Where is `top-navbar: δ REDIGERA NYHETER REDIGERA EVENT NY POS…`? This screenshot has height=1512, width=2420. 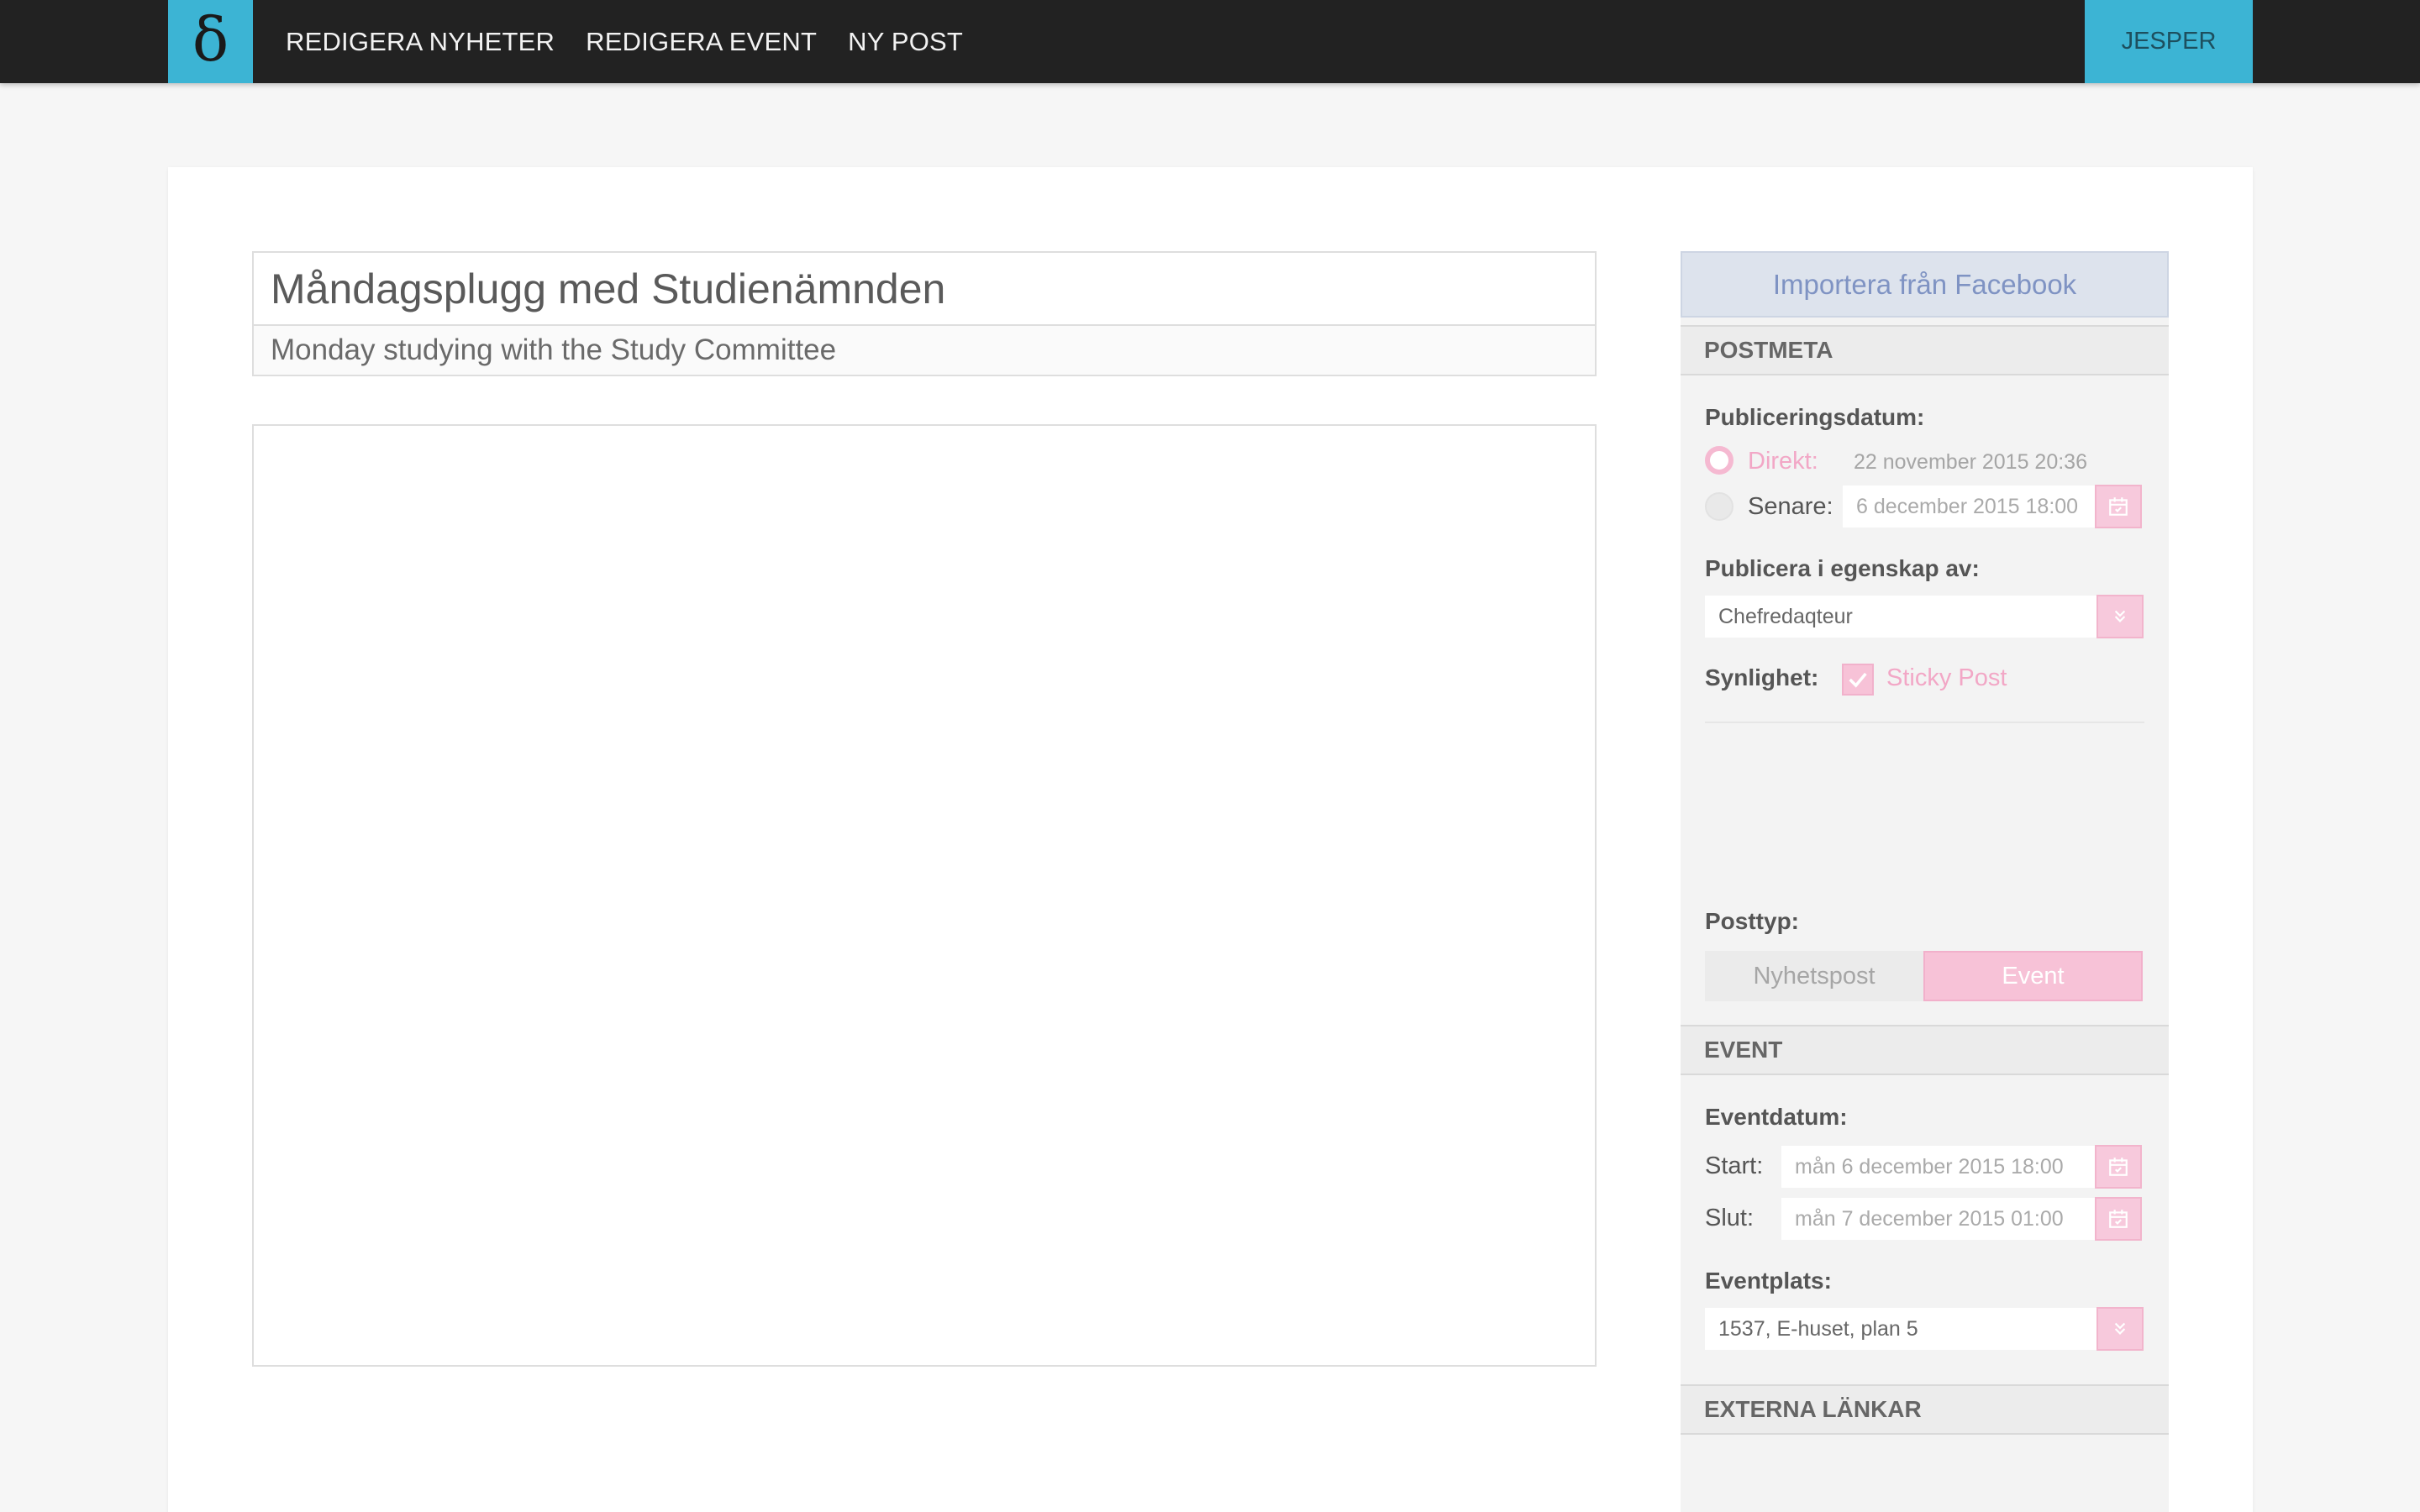
top-navbar: δ REDIGERA NYHETER REDIGERA EVENT NY POS… is located at coordinates (1210, 41).